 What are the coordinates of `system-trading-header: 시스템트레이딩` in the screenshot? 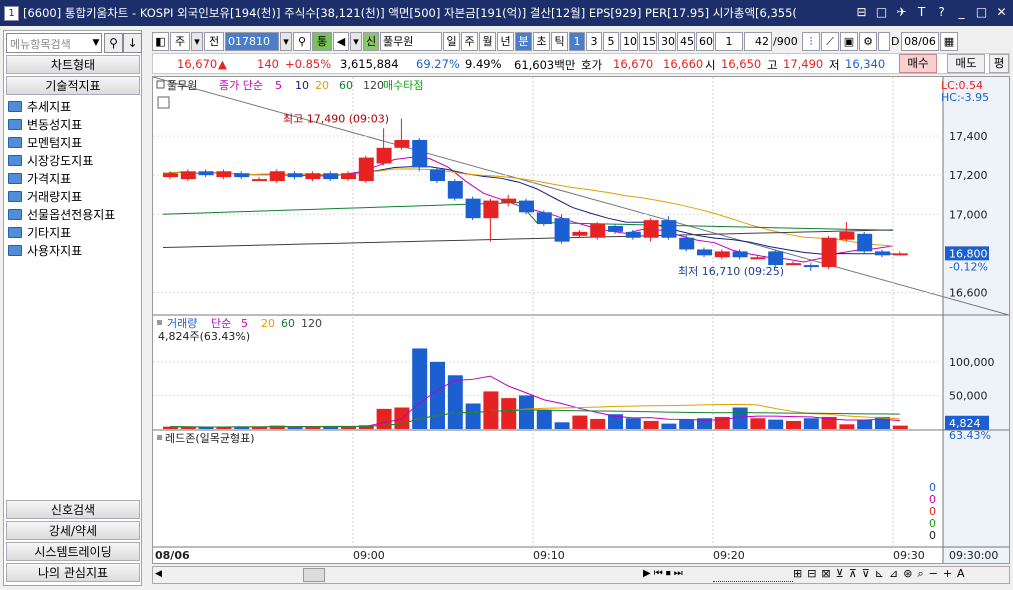 It's located at (73, 551).